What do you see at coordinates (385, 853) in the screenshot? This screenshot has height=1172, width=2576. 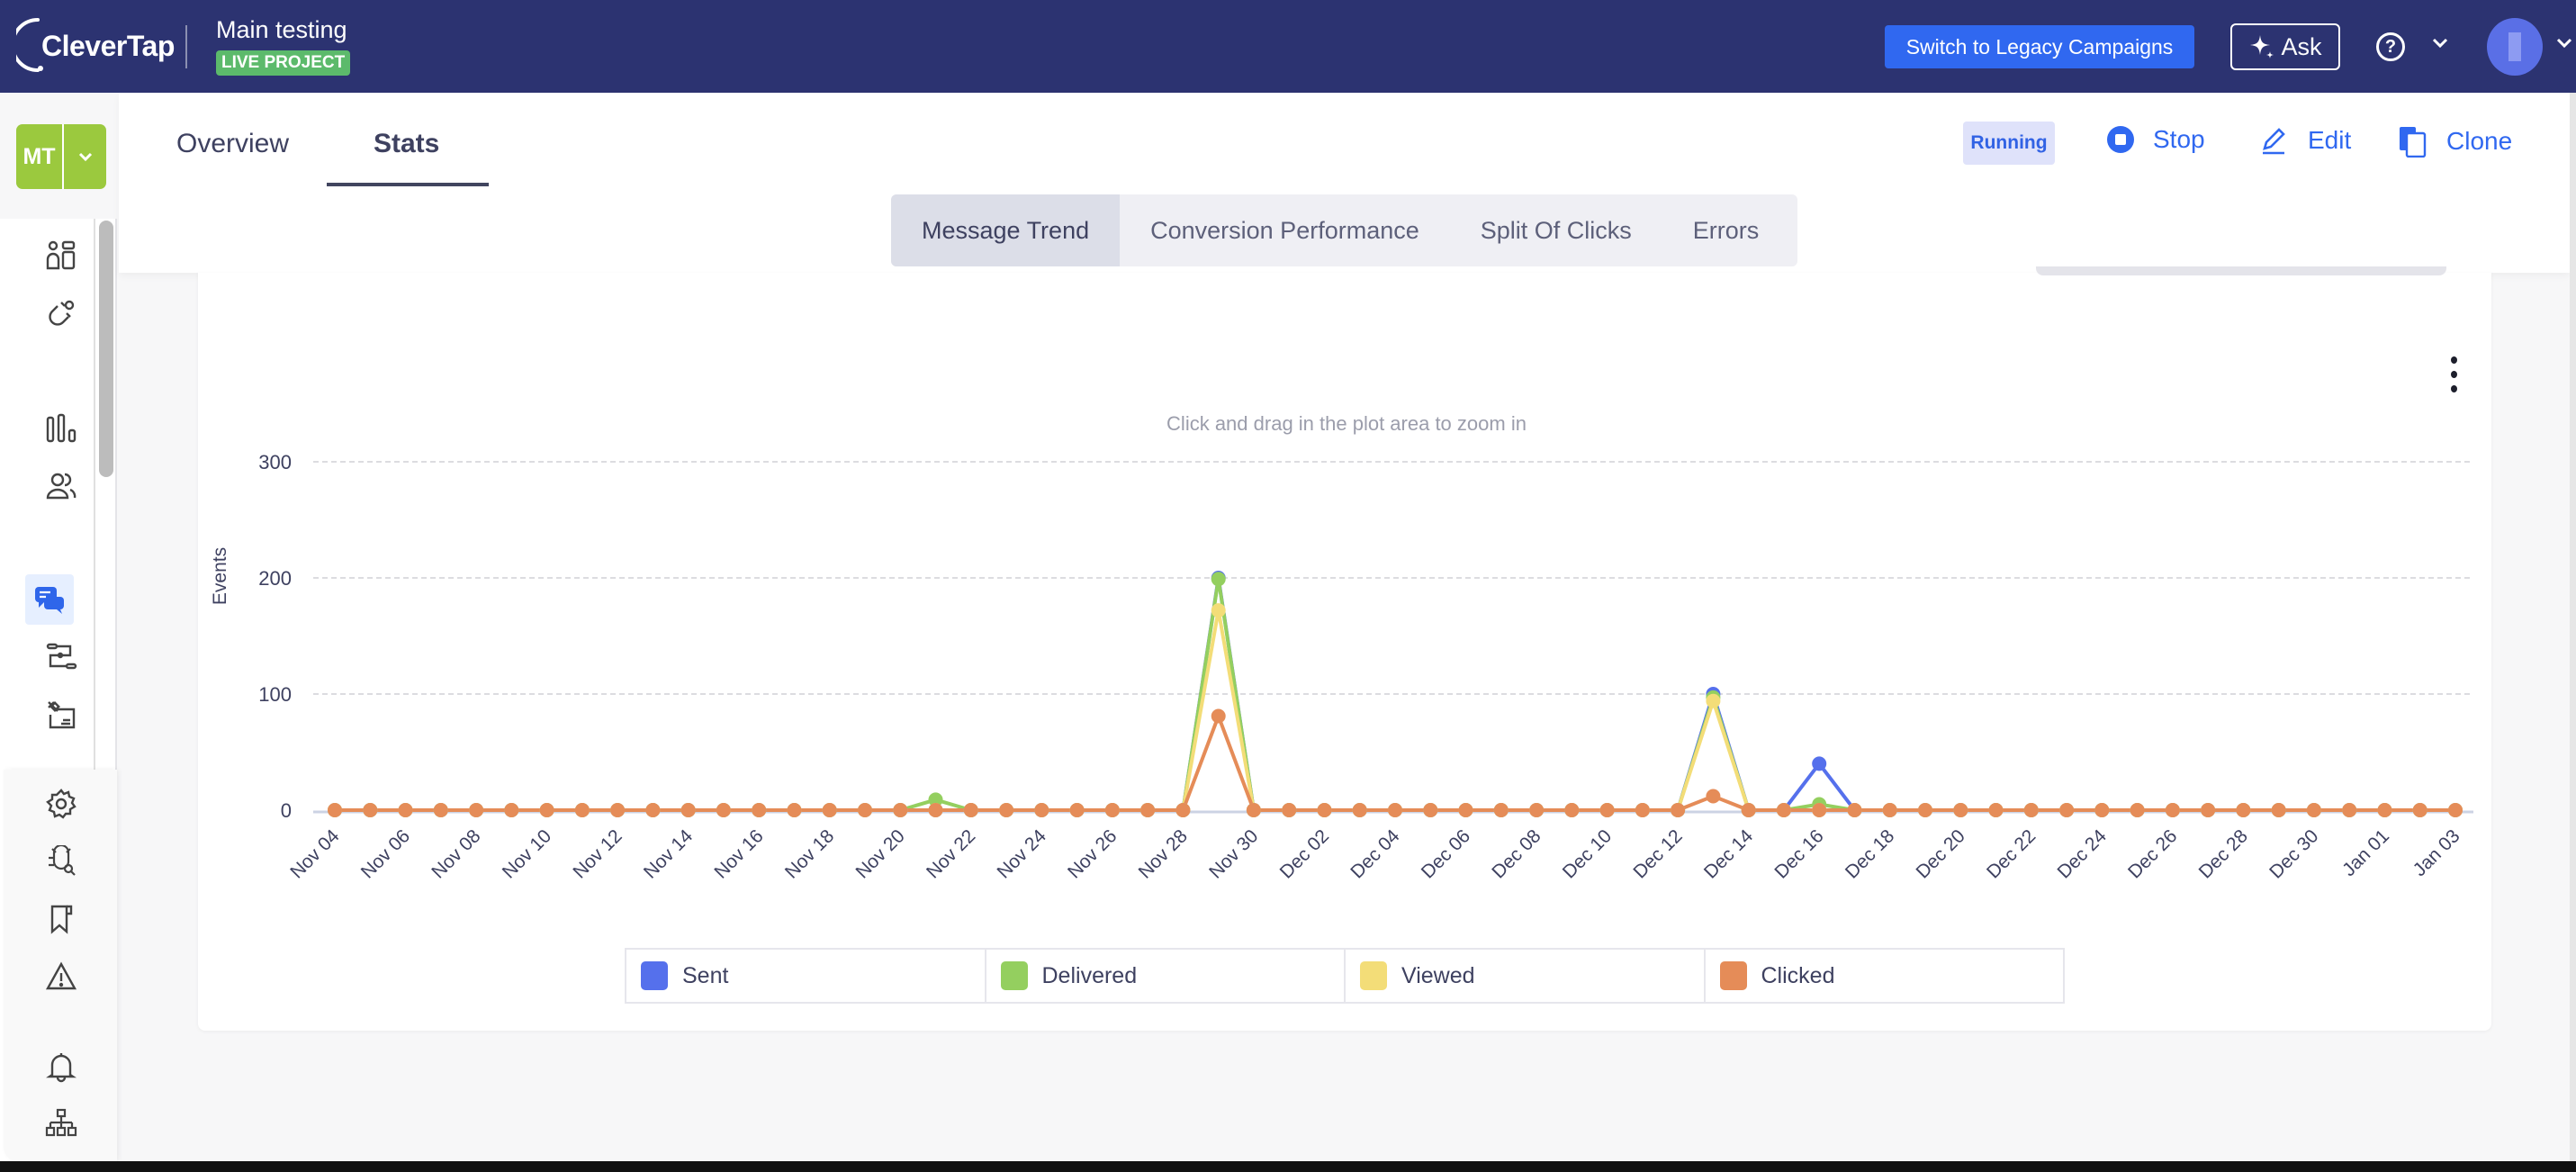 I see `x-tick-label: Nov 06` at bounding box center [385, 853].